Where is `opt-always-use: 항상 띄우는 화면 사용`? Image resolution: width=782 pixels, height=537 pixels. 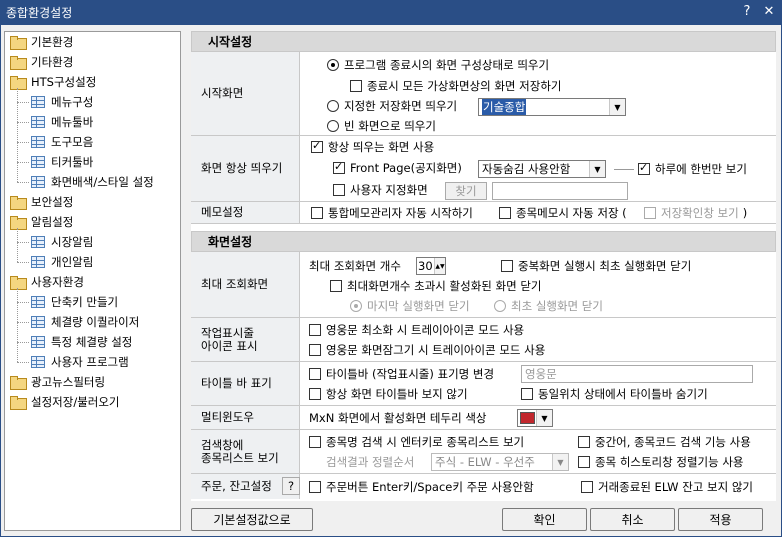 opt-always-use: 항상 띄우는 화면 사용 is located at coordinates (372, 147).